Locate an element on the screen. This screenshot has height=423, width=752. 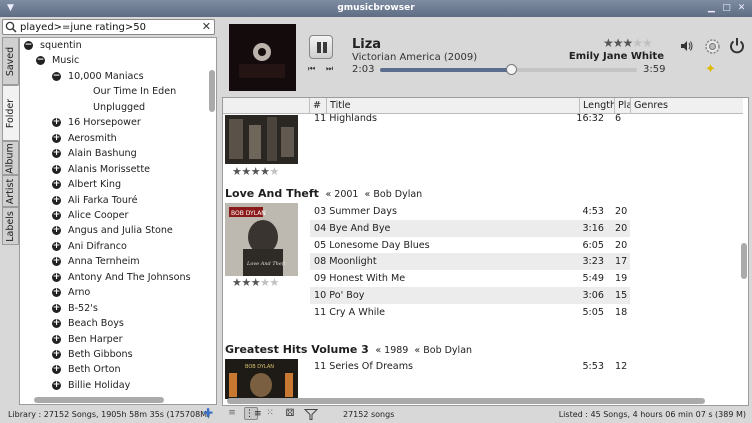
tree-horizontal-scrollbar is located at coordinates (114, 400).